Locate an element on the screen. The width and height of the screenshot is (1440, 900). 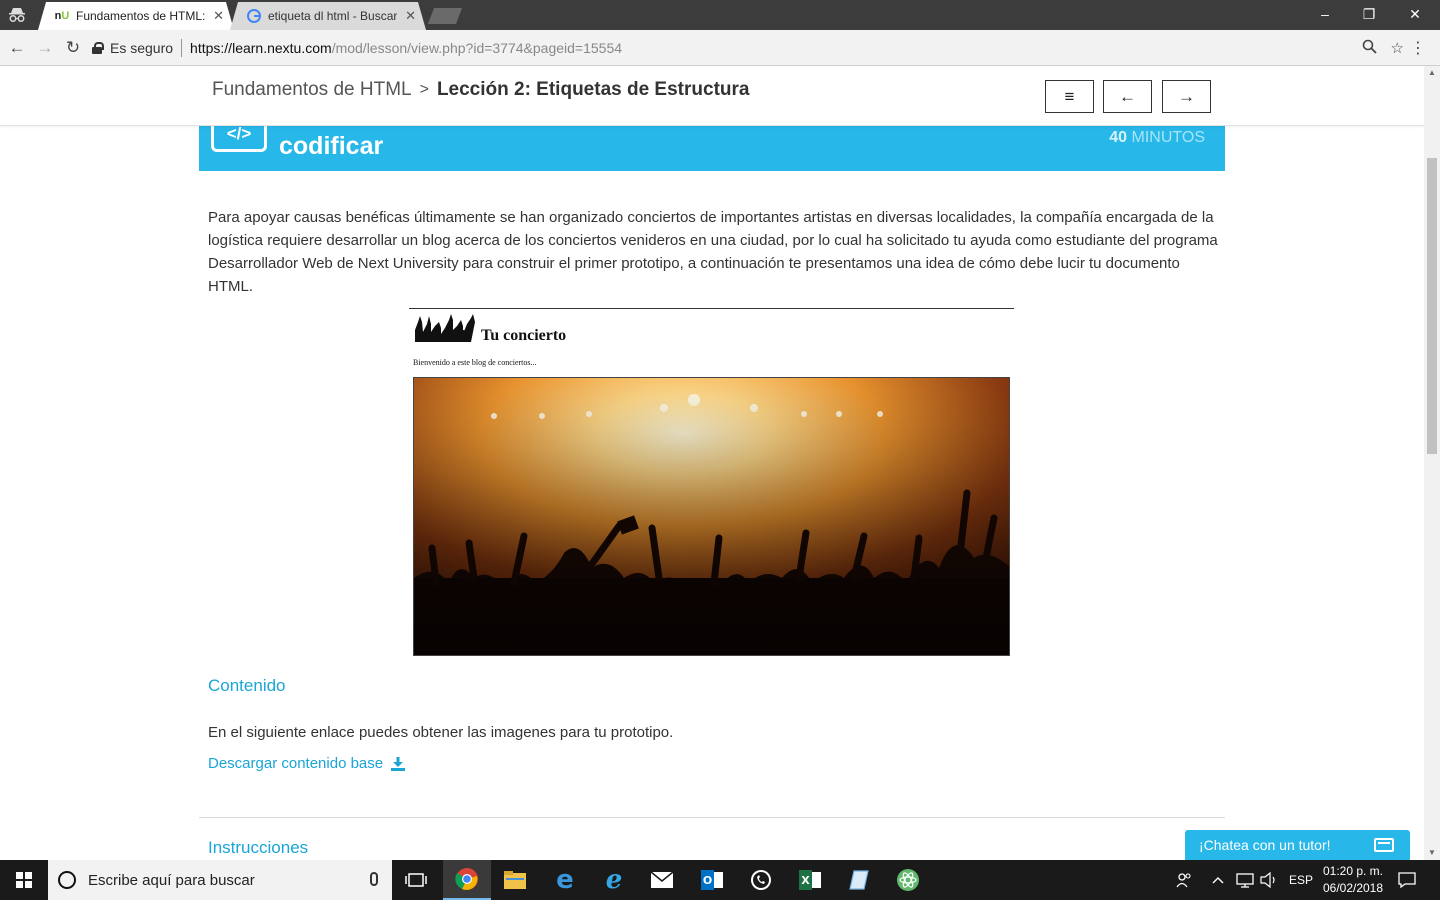
clock-time: 01:20 p. m. is located at coordinates (1353, 871).